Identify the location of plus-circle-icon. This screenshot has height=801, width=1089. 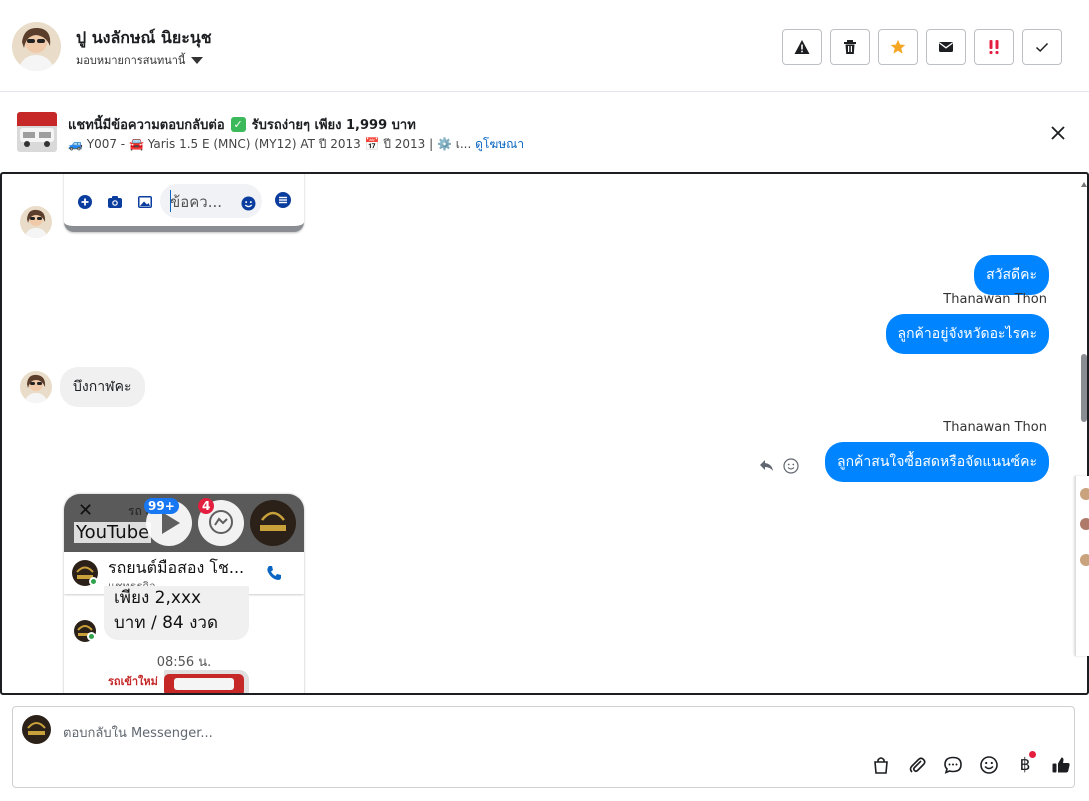
(85, 202).